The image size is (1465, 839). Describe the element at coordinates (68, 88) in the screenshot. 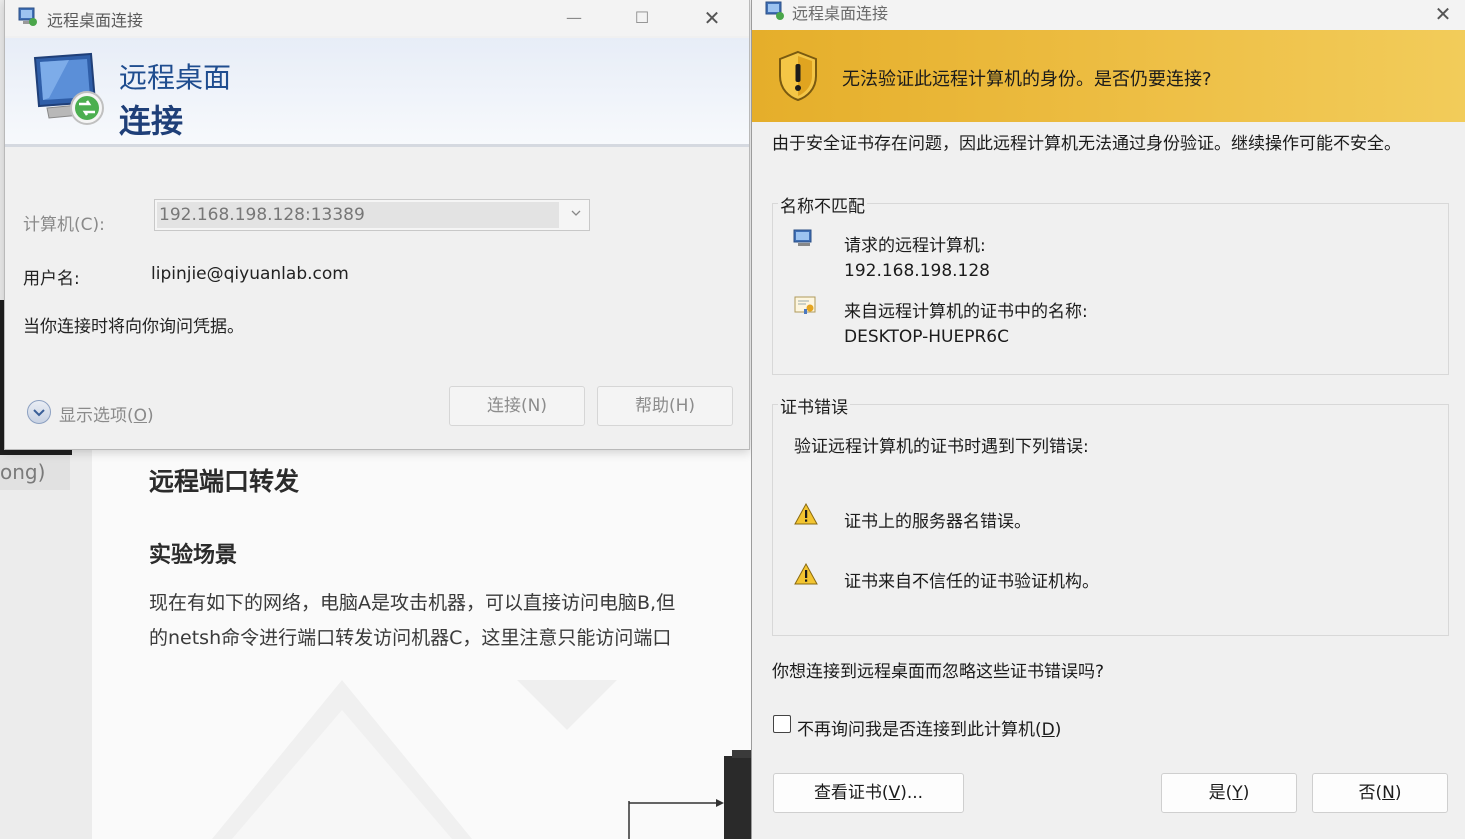

I see `remote-desktop-monitor-icon` at that location.